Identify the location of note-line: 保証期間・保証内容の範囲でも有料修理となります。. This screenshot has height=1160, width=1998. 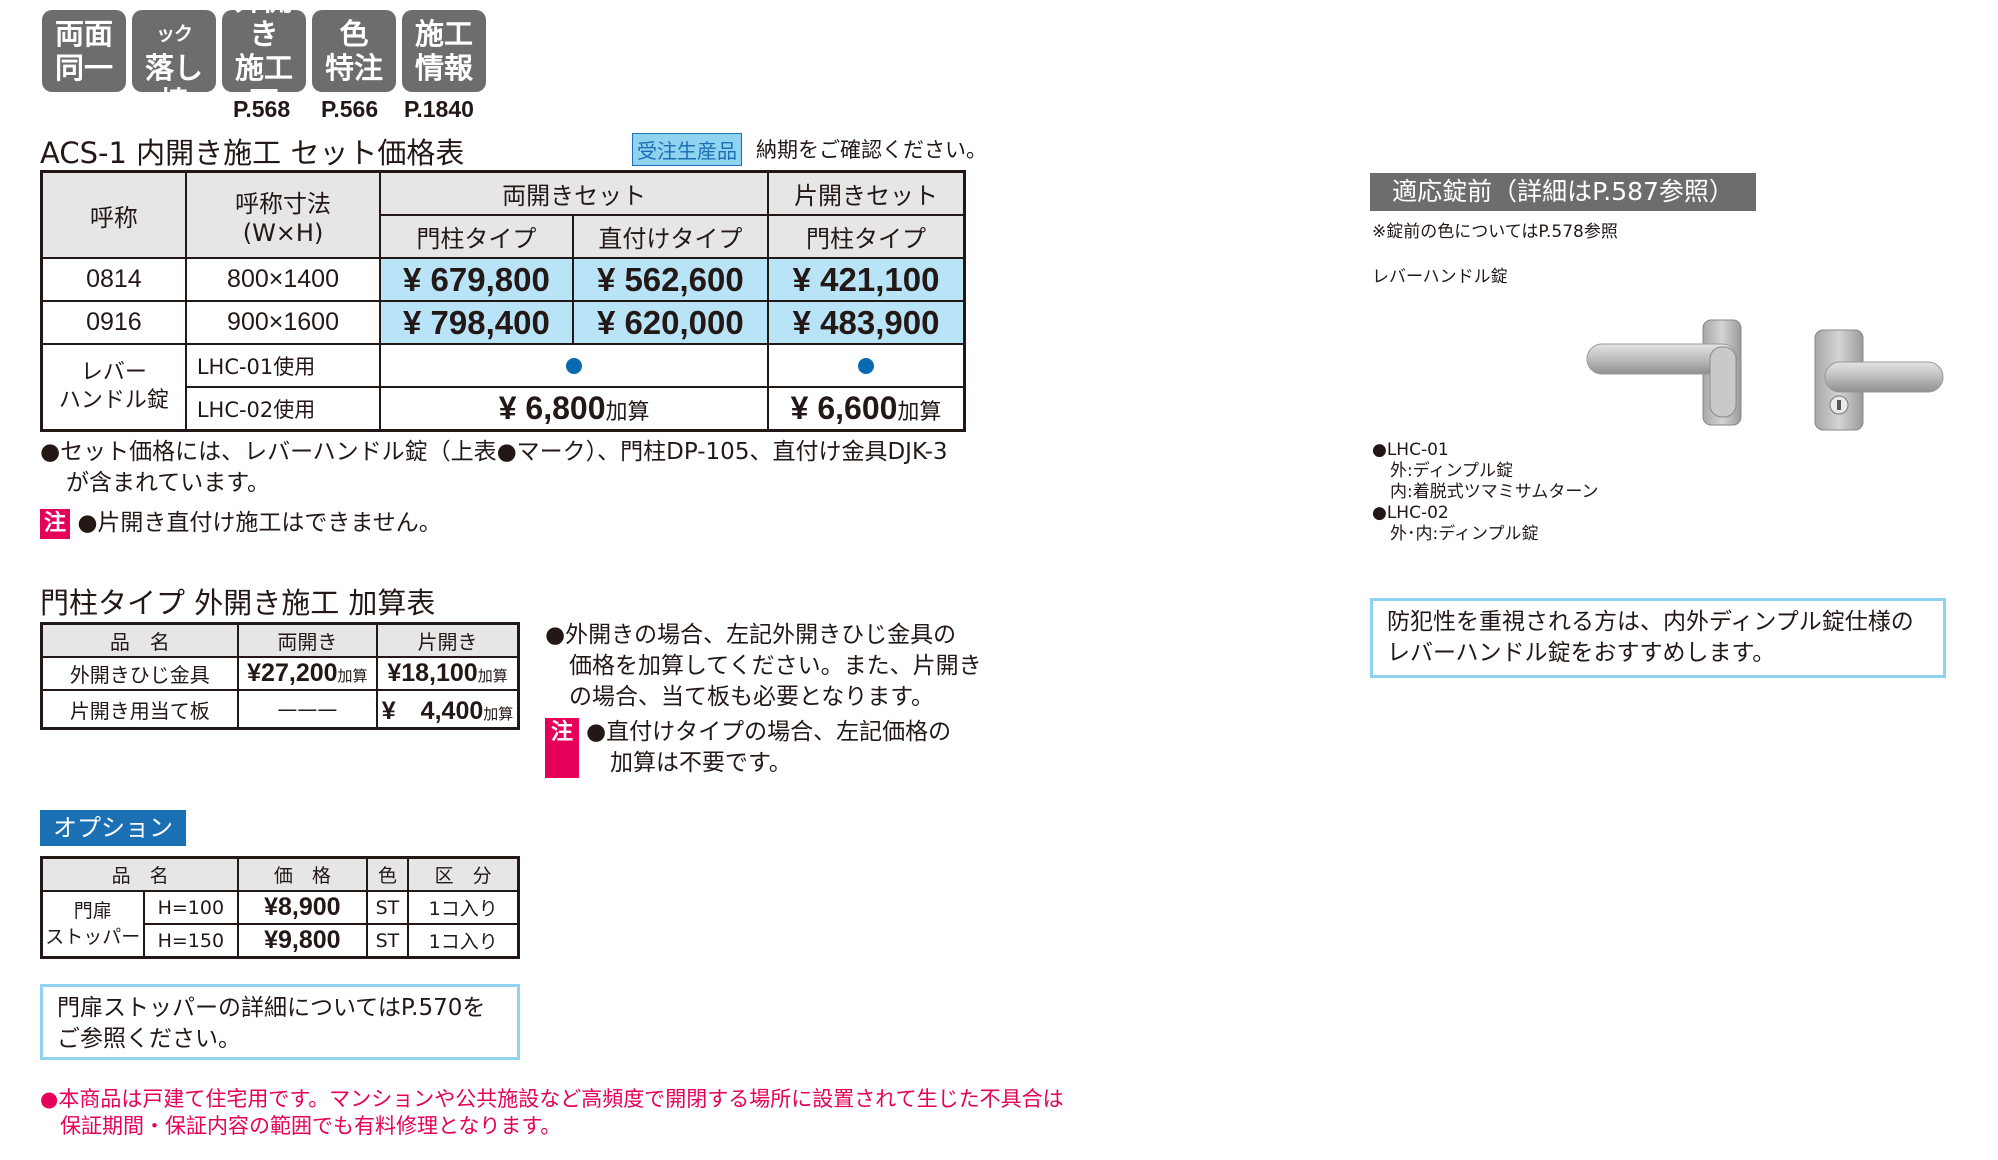
(311, 1126).